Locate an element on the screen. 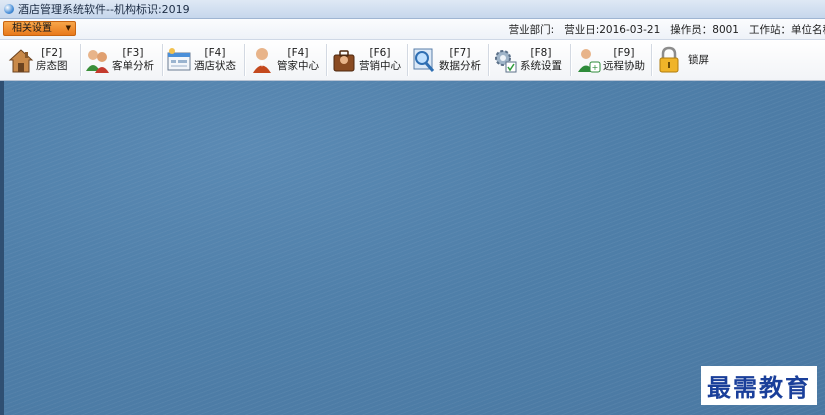 The width and height of the screenshot is (825, 415). butler-center-label: 管家中心 is located at coordinates (298, 66).